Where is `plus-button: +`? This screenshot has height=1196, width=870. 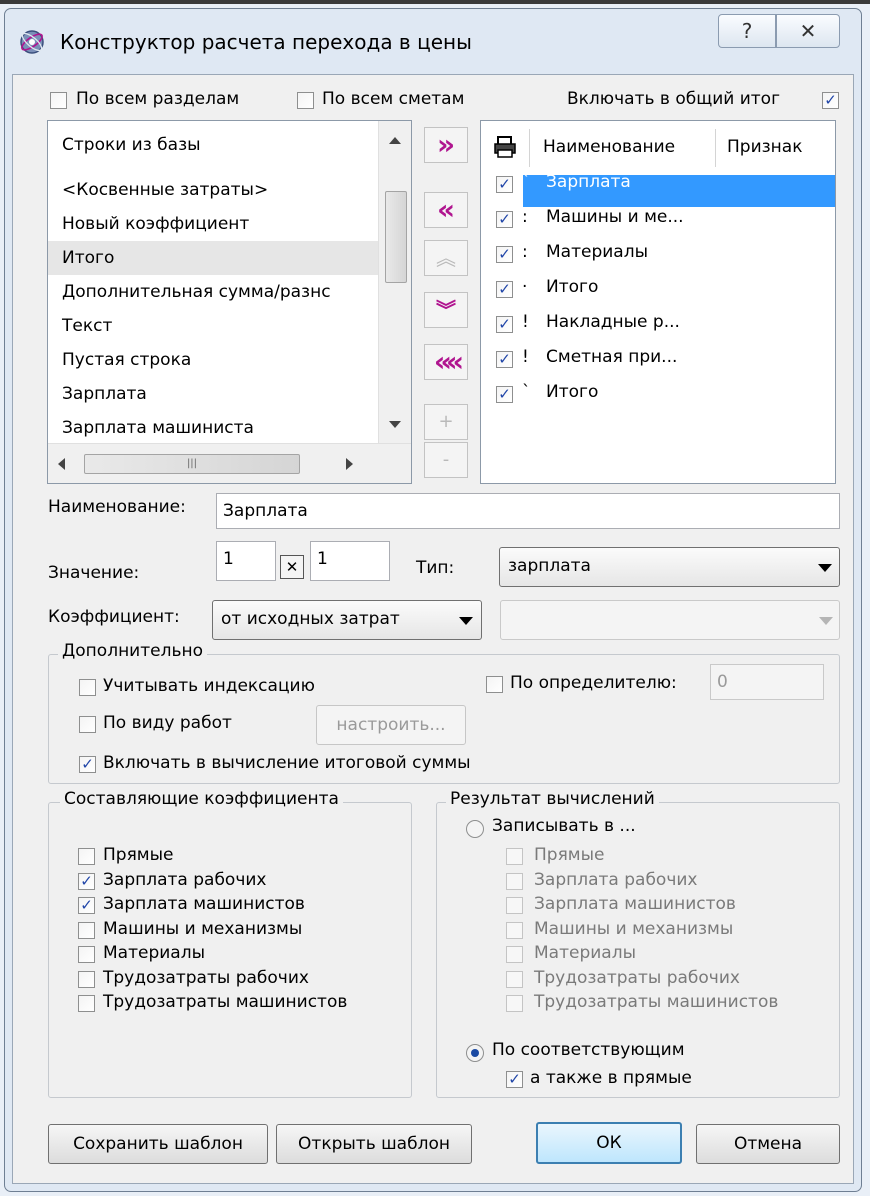
plus-button: + is located at coordinates (446, 422).